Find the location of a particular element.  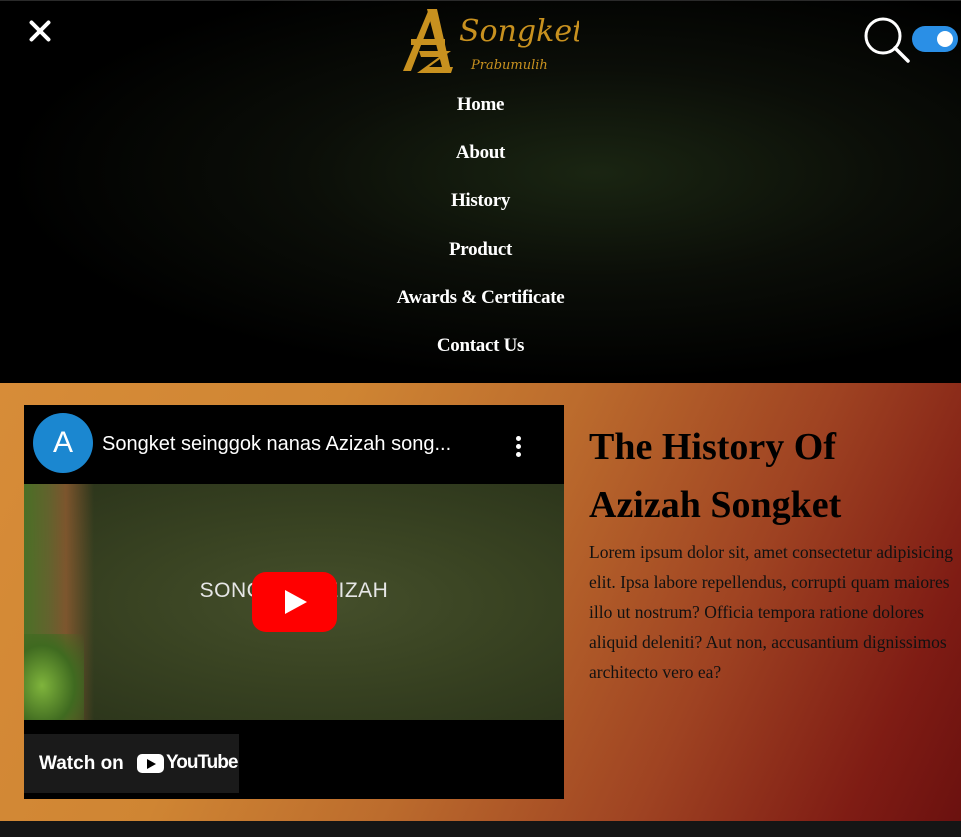

watch-on-label: Watch on is located at coordinates (81, 763).